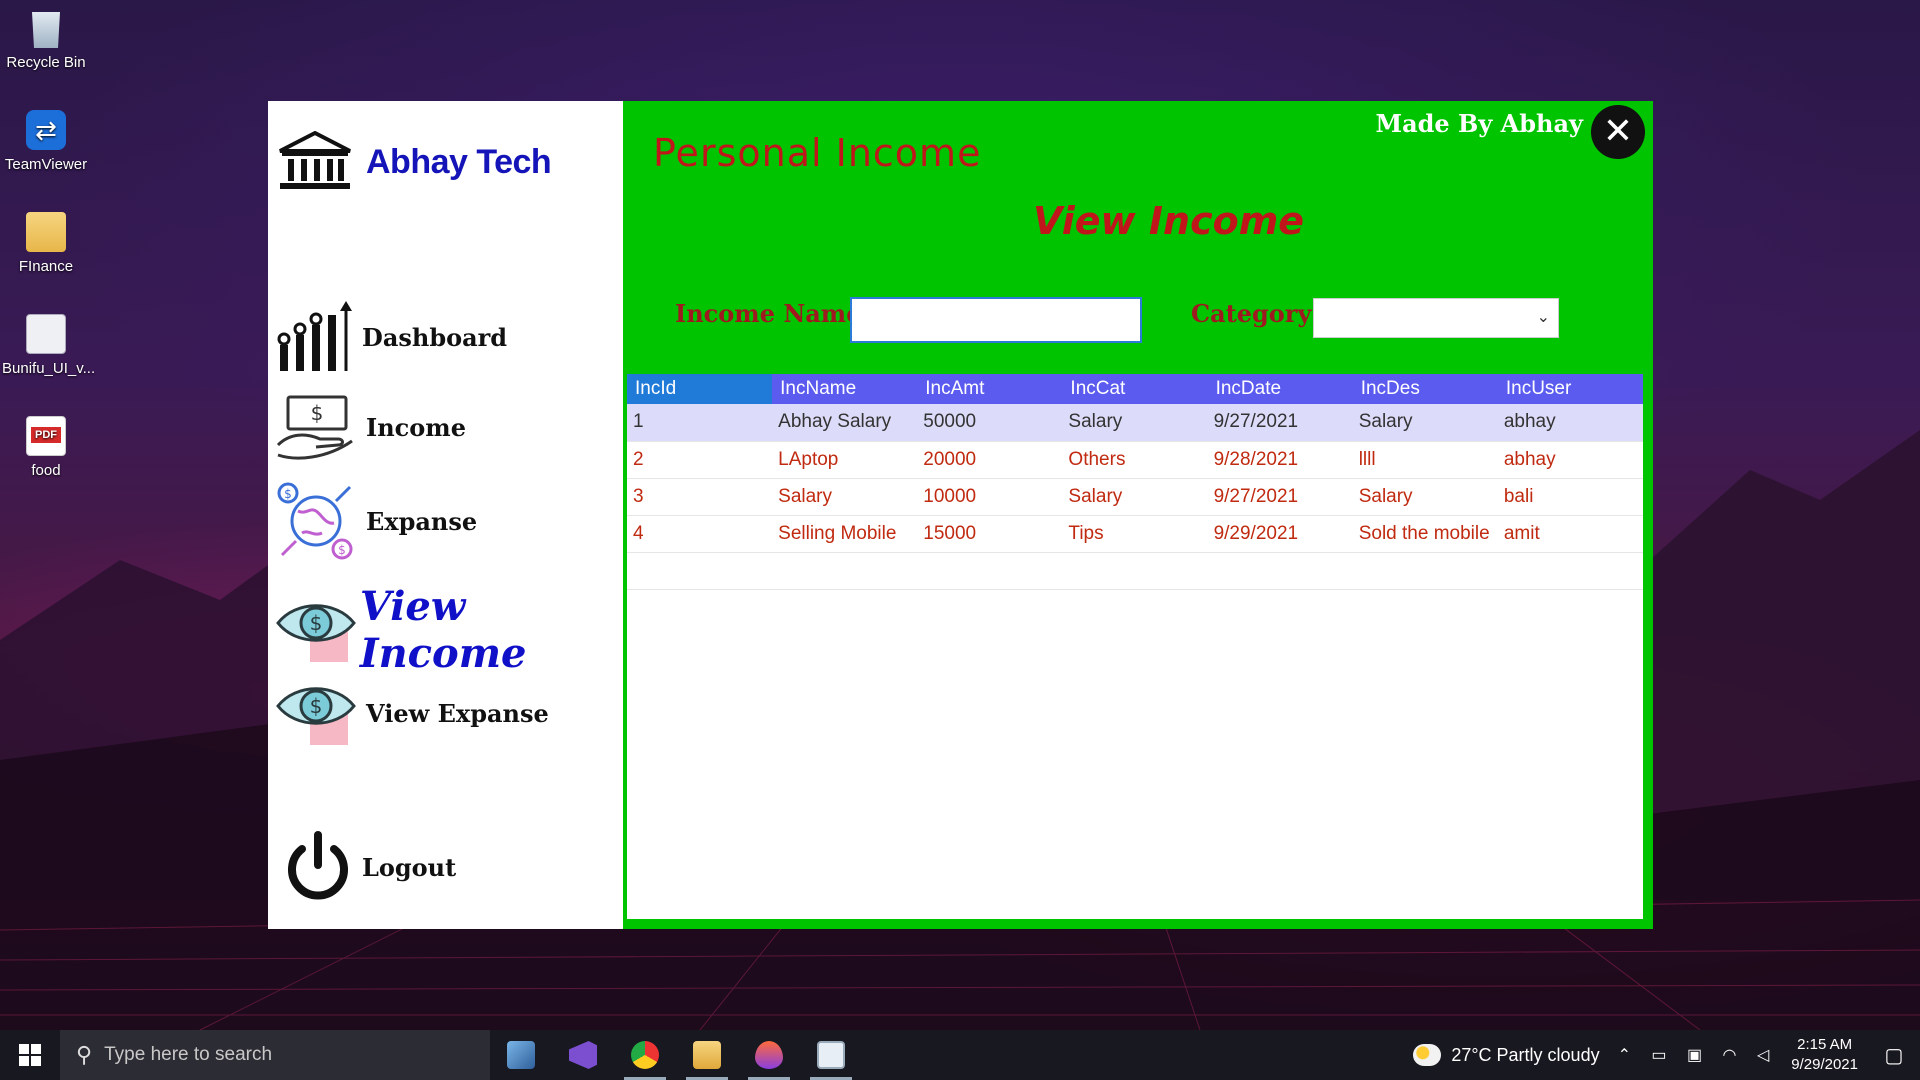 This screenshot has width=1920, height=1080. I want to click on nav-view-income: $ View Income, so click(450, 630).